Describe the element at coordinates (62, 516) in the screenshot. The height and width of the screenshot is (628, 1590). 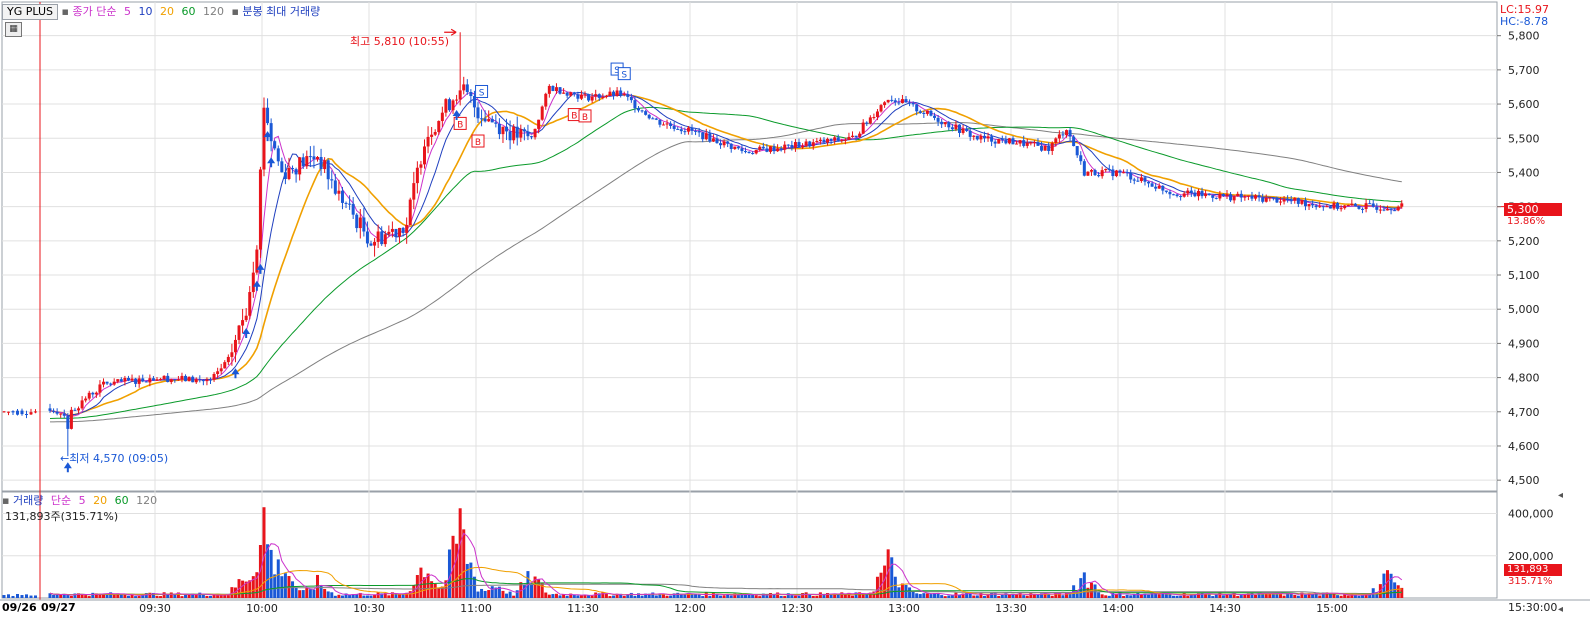
I see `volume-info: 131,893주(315.71%)` at that location.